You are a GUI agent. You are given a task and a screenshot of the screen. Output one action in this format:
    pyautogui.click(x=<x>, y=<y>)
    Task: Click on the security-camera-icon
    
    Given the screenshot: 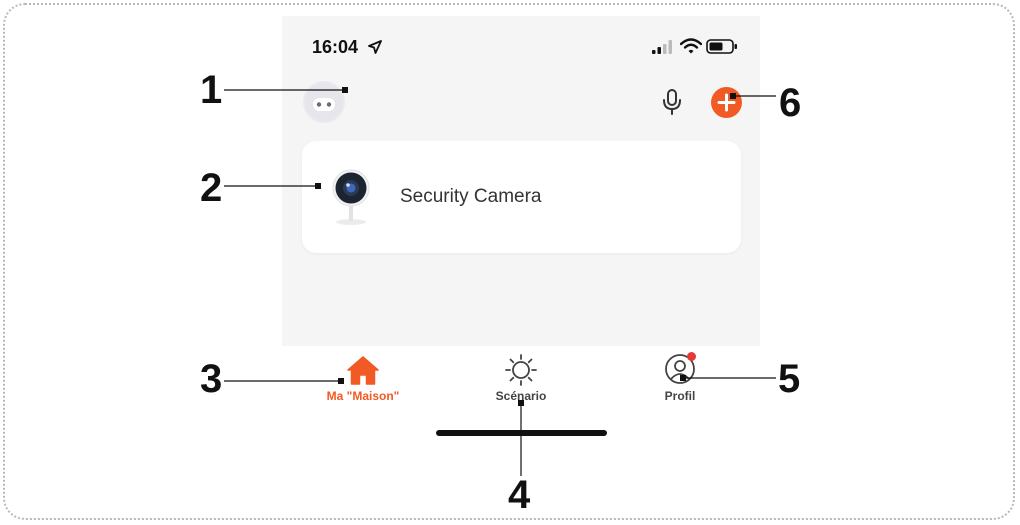 What is the action you would take?
    pyautogui.click(x=351, y=197)
    